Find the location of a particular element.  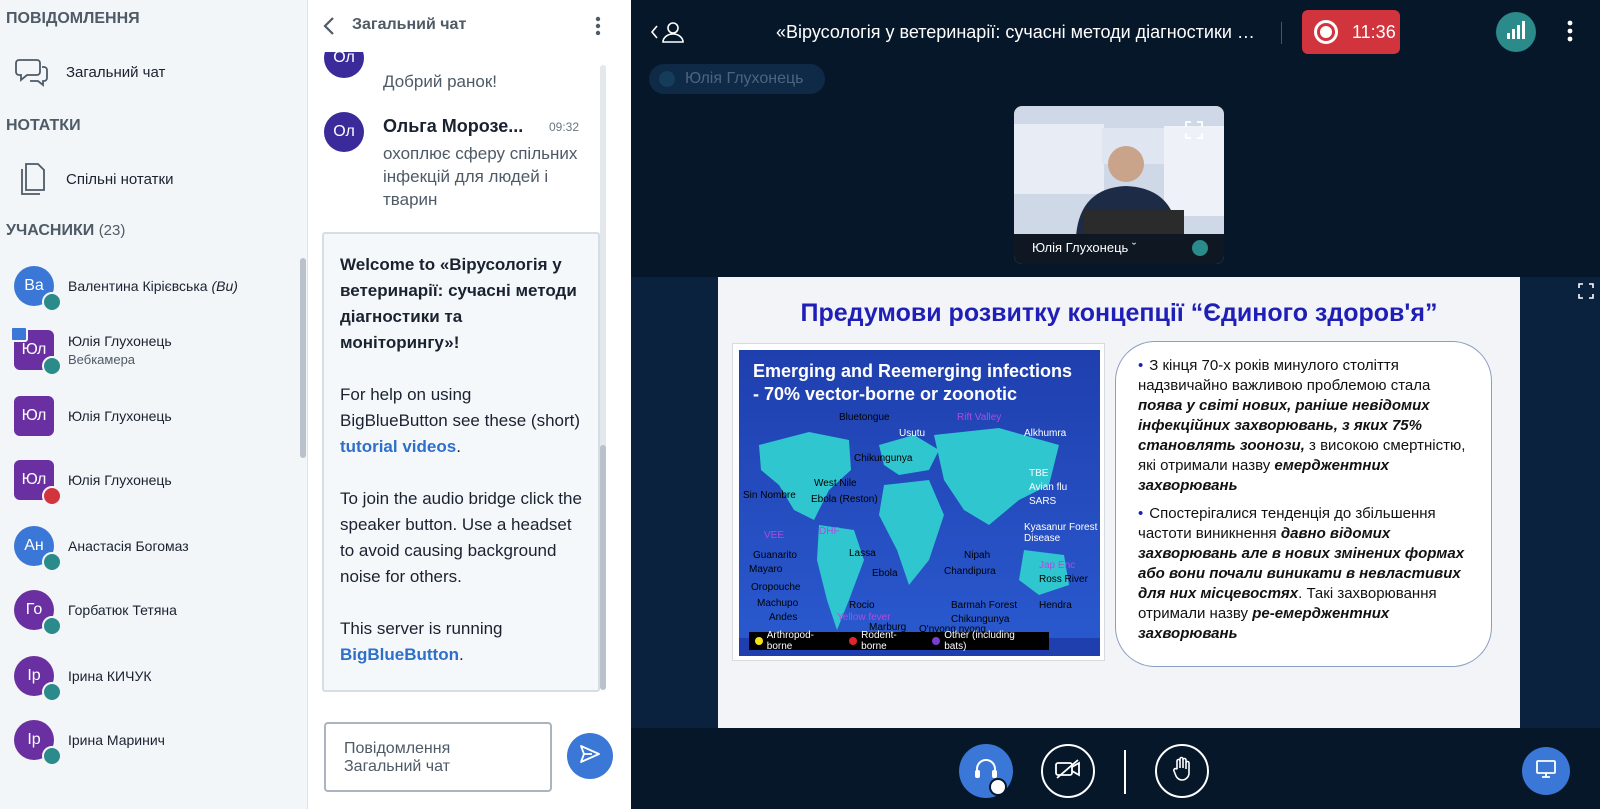

notes-icon is located at coordinates (32, 179).